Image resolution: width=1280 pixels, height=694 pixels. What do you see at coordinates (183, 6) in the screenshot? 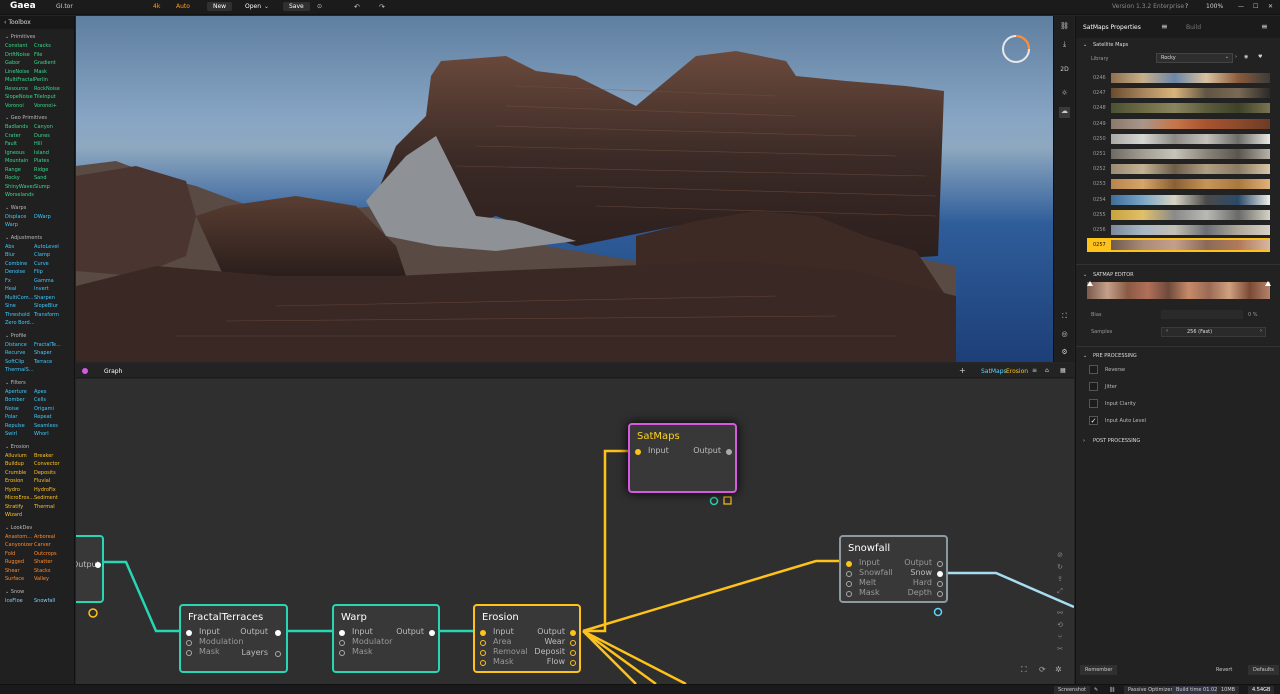
I see `build-mode-select: Auto` at bounding box center [183, 6].